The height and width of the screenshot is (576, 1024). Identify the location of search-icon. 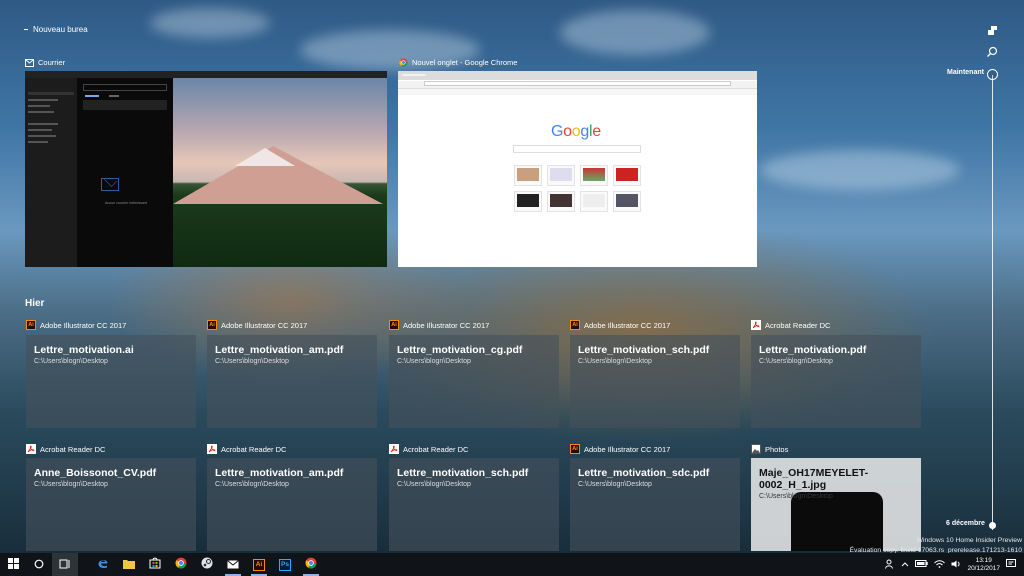
(992, 51).